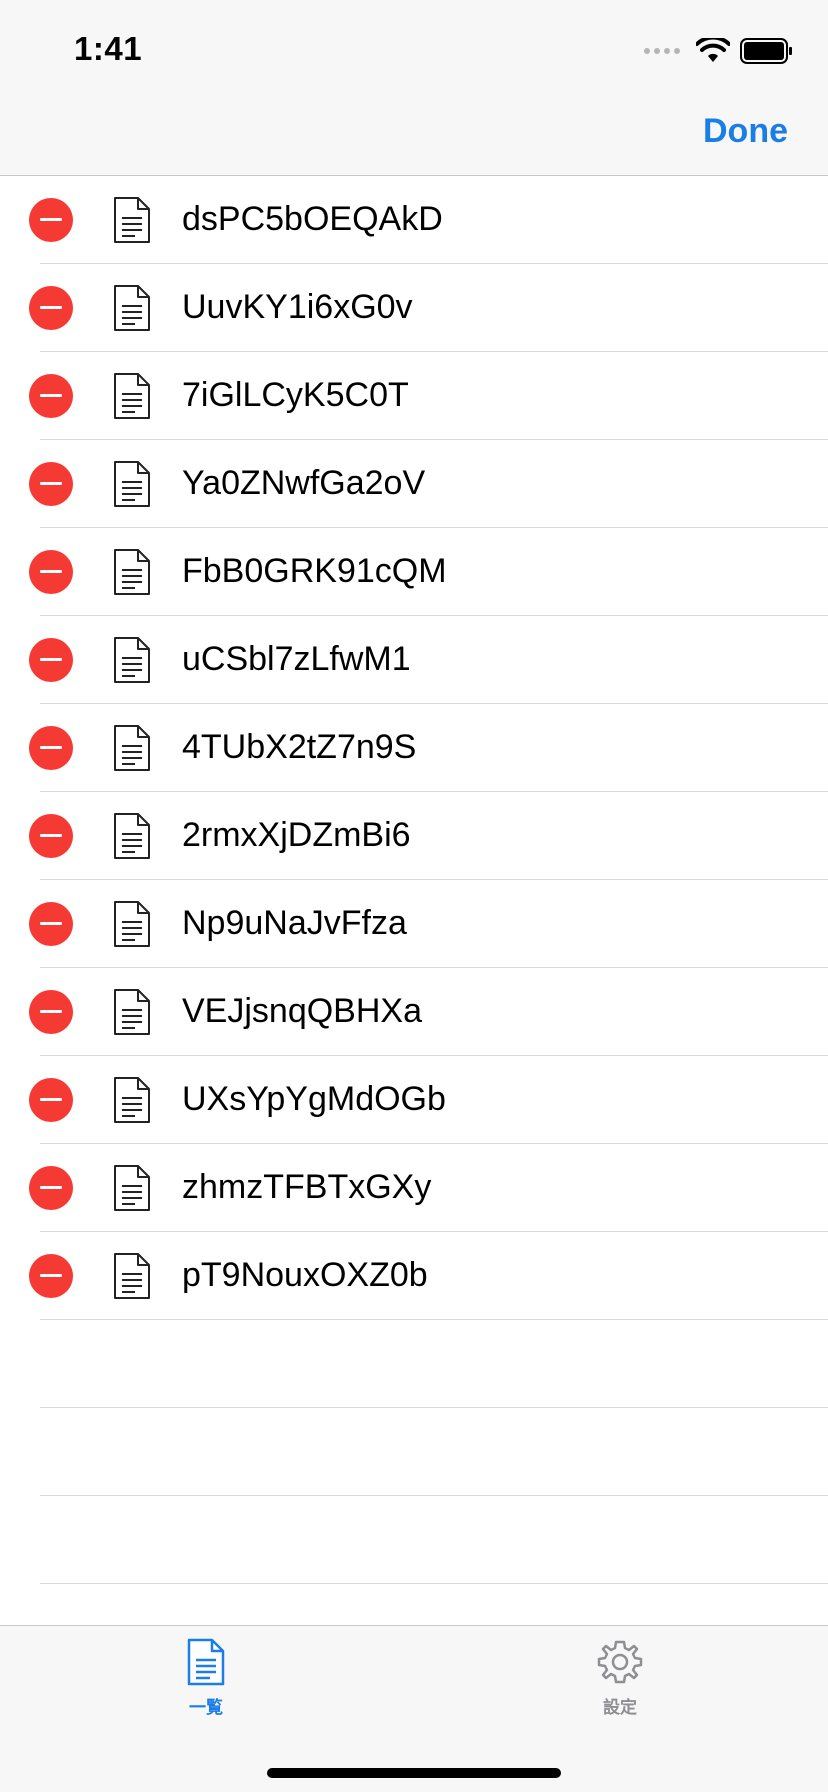 The image size is (828, 1792). What do you see at coordinates (428, 484) in the screenshot?
I see `file-row: Ya0ZNwfGa2oV` at bounding box center [428, 484].